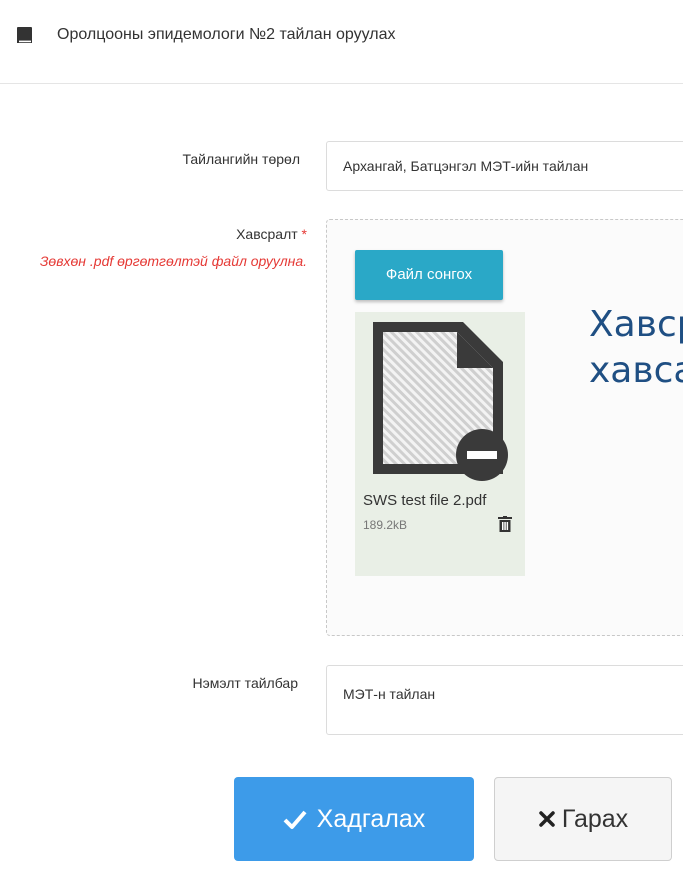 The image size is (683, 875). I want to click on attachment-hint: Зөвхөн .pdf өргөтгөлтэй файл оруулна., so click(173, 261).